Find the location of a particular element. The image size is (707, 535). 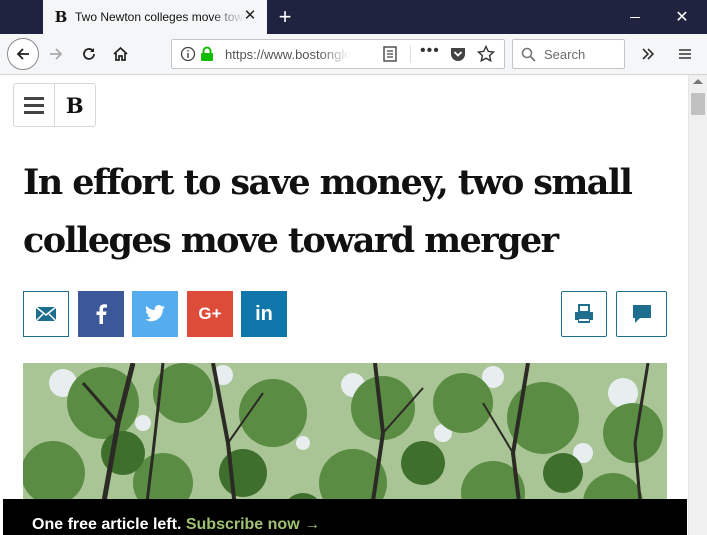

page-actions-icon: ••• is located at coordinates (430, 51).